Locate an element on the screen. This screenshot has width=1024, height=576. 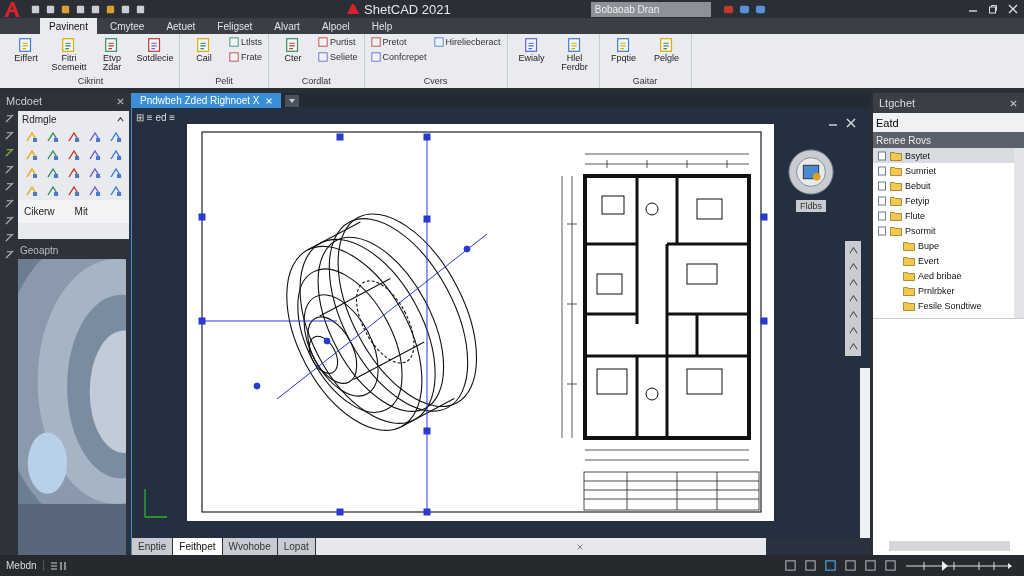
ribbon-button: Cail is located at coordinates (204, 56).